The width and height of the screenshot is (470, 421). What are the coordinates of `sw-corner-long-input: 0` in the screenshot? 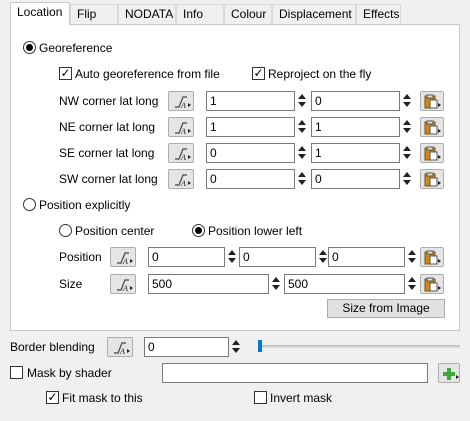 It's located at (355, 179).